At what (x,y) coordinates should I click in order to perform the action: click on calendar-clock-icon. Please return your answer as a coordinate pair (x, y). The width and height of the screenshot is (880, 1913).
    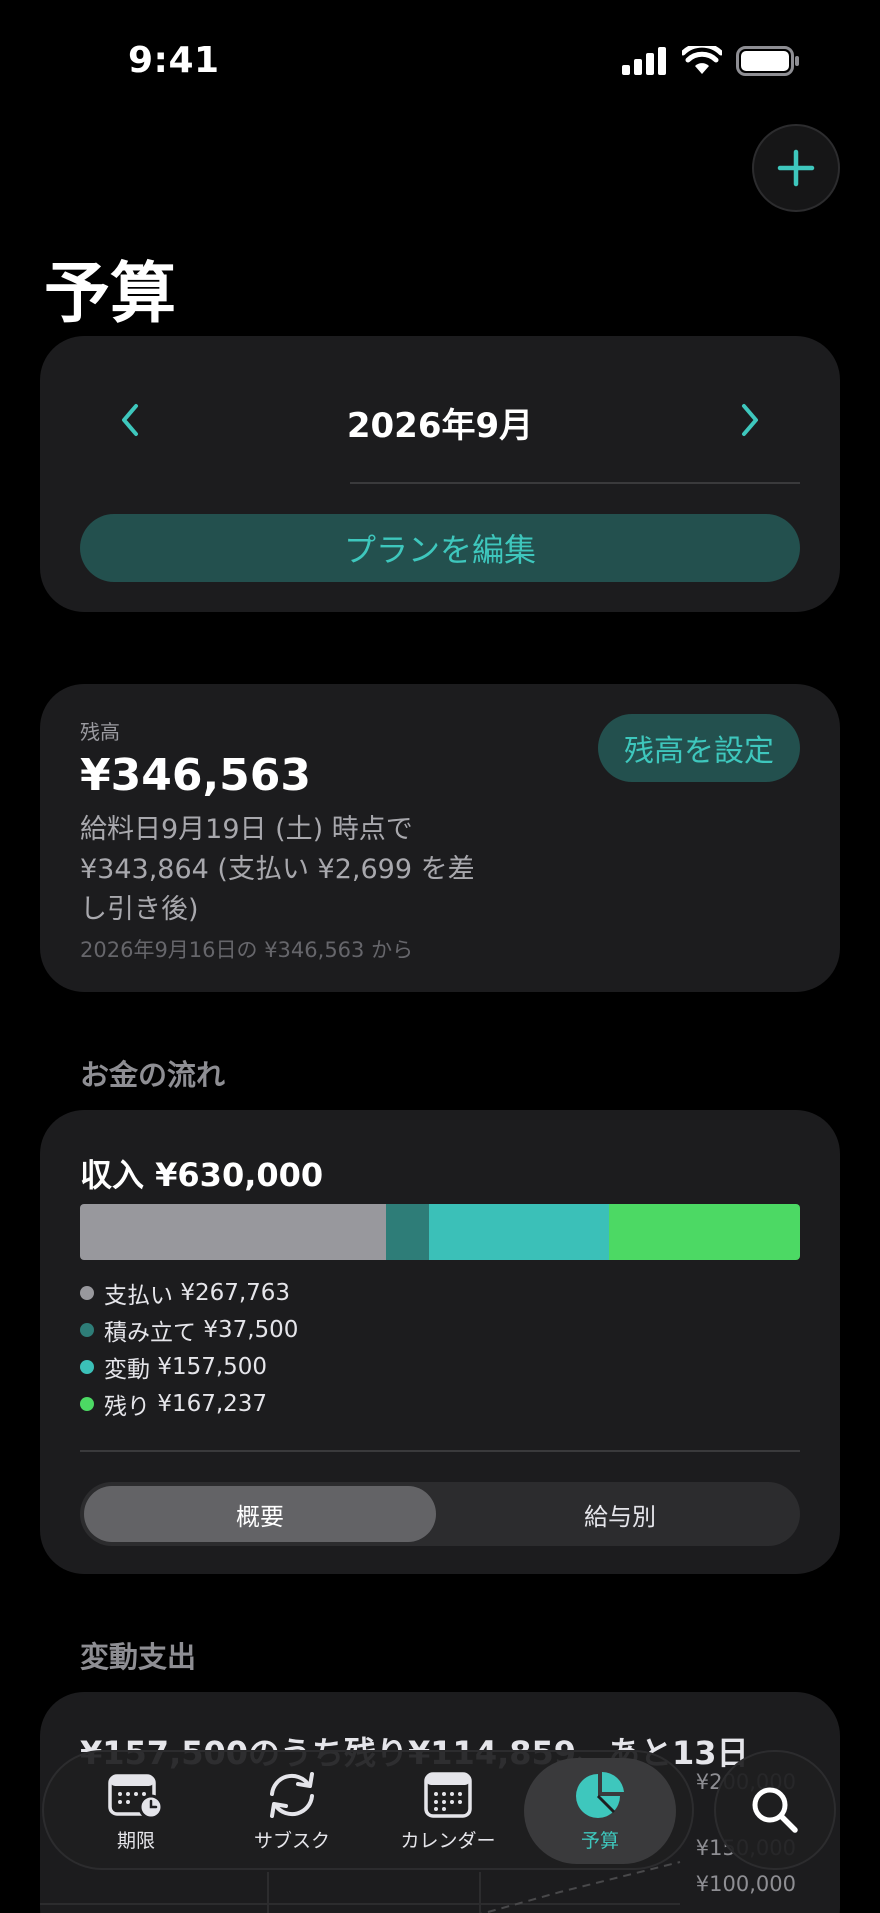
    Looking at the image, I should click on (136, 1796).